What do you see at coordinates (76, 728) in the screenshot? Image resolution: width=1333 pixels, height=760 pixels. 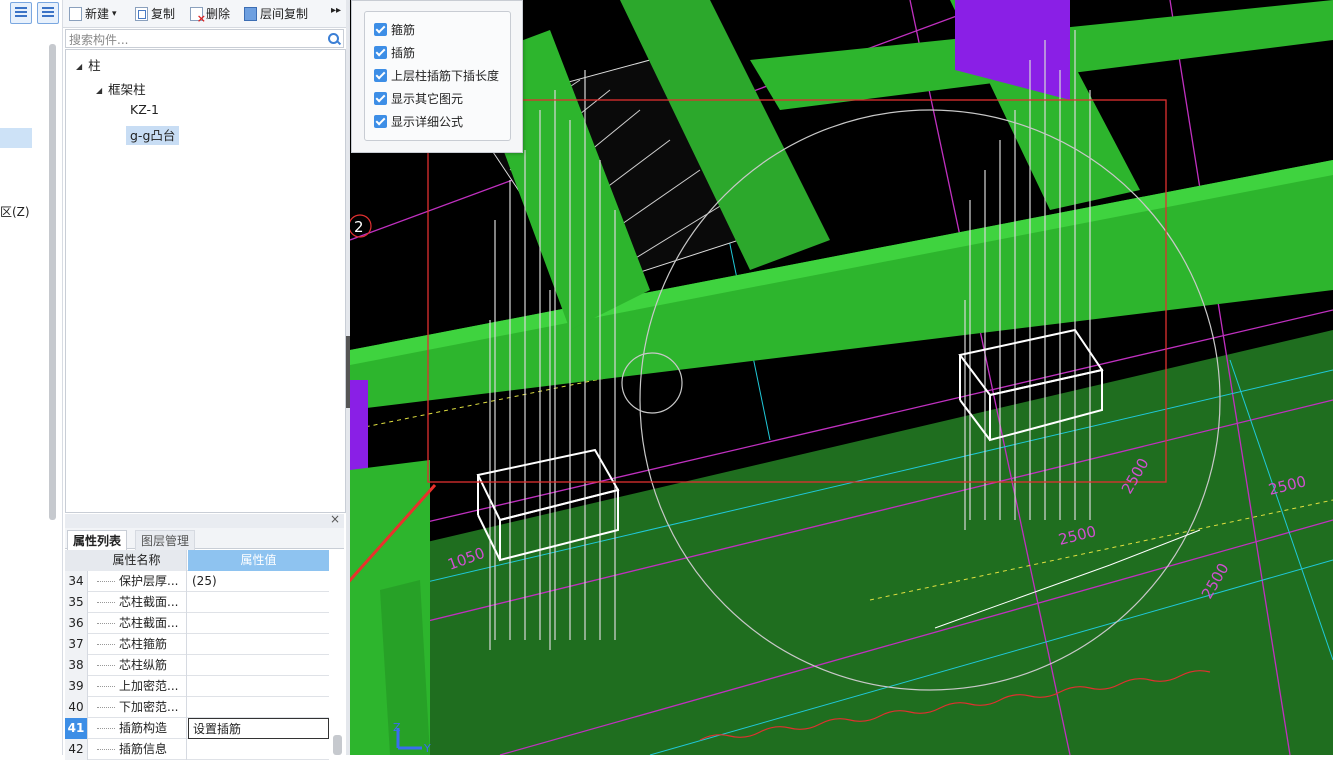 I see `row-number: 41` at bounding box center [76, 728].